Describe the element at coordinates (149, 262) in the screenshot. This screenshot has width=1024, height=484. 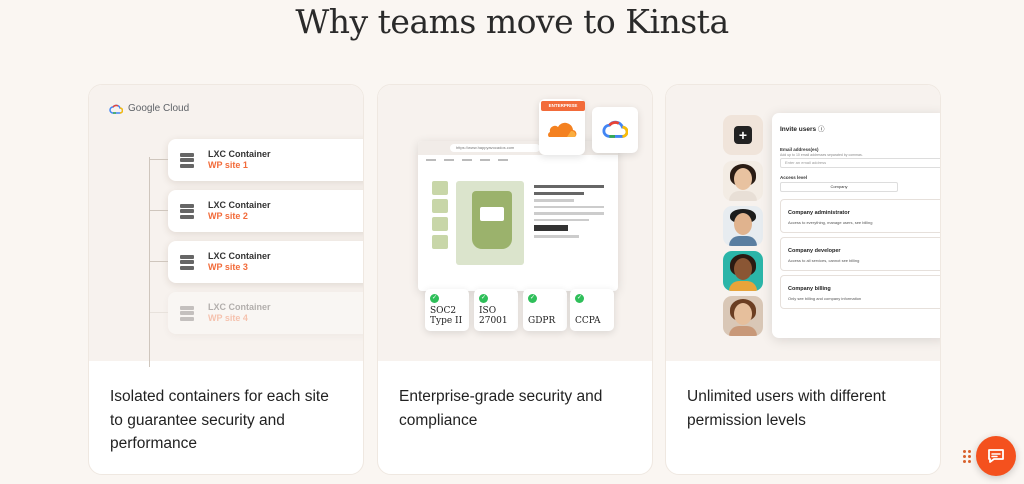
I see `tree-line` at that location.